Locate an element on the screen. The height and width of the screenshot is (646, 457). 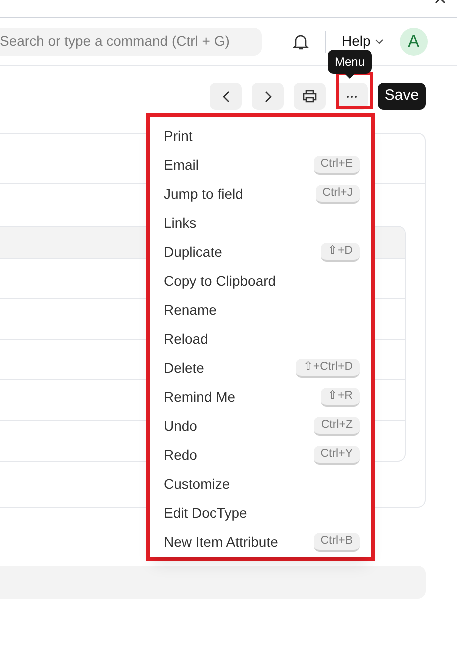
menu-item: Undo is located at coordinates (181, 426).